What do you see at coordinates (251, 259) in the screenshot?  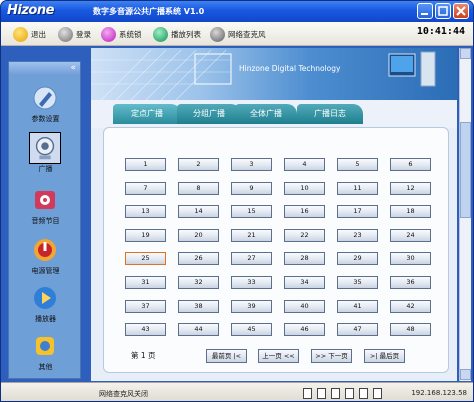 I see `zone-button: 27` at bounding box center [251, 259].